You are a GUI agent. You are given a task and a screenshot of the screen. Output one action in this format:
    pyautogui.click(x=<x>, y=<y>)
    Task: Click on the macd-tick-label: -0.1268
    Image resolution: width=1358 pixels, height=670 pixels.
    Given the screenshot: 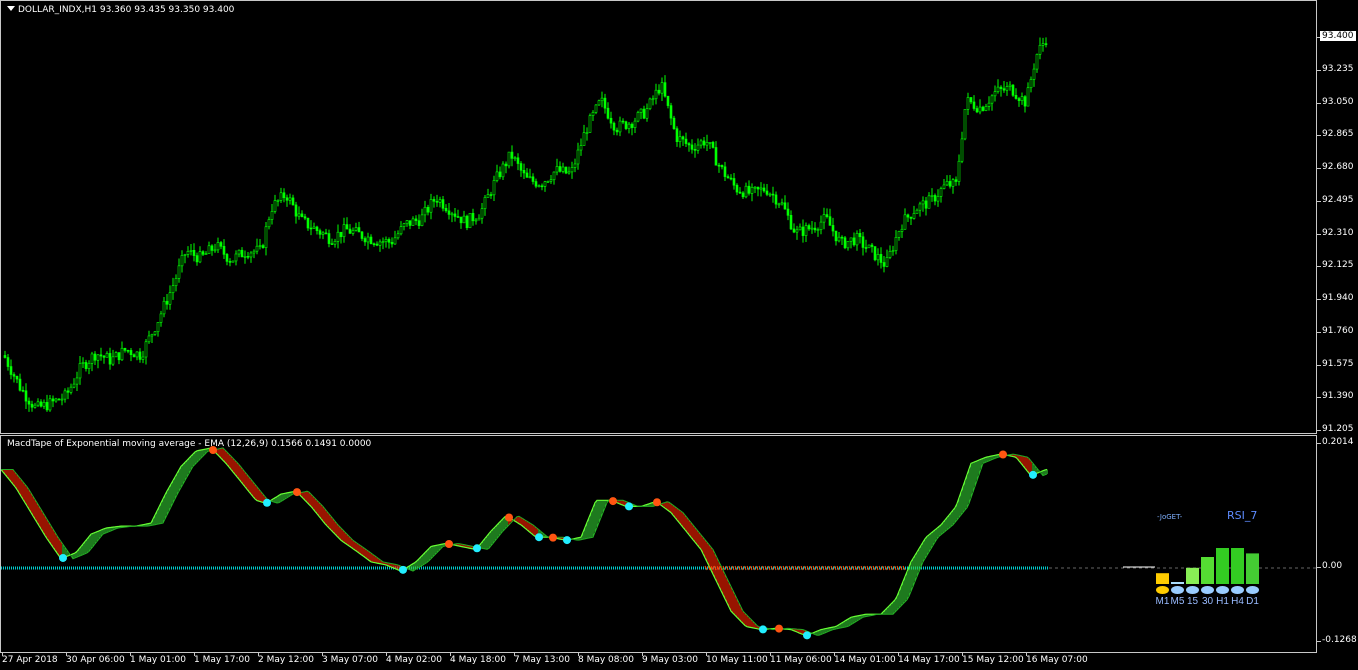 What is the action you would take?
    pyautogui.click(x=1339, y=640)
    